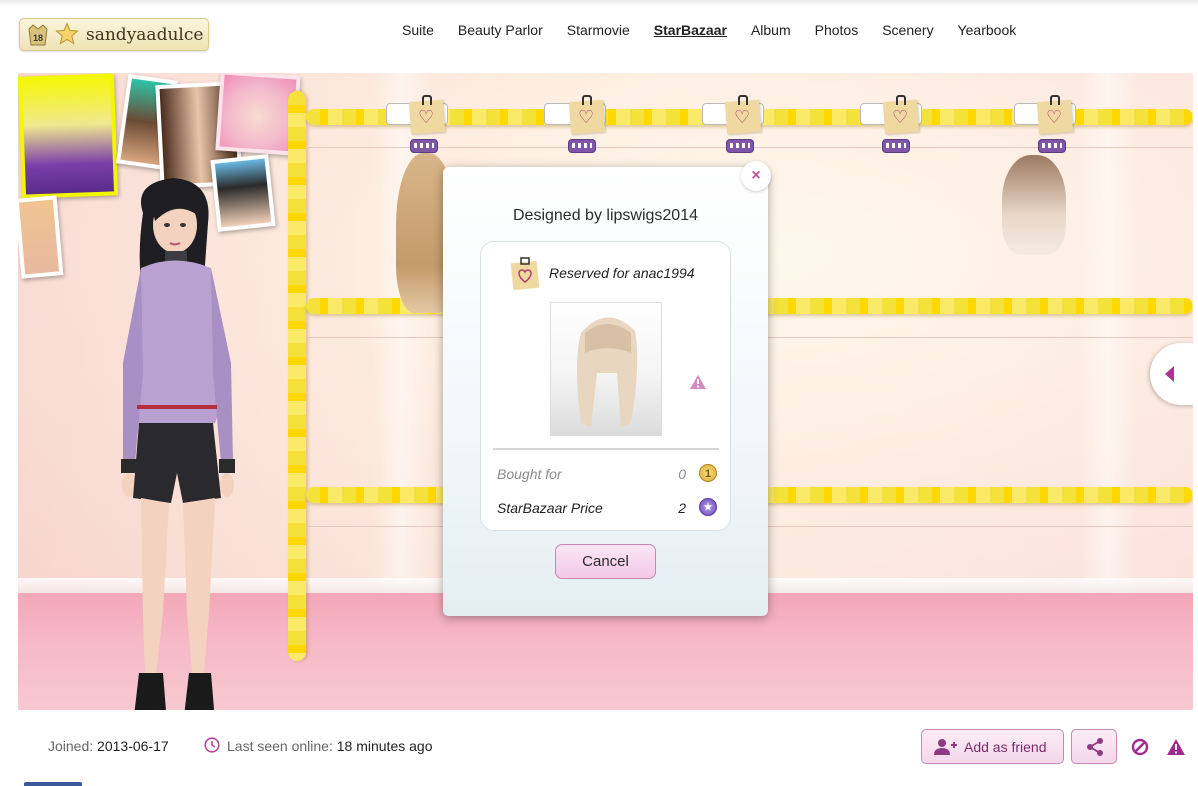  Describe the element at coordinates (682, 474) in the screenshot. I see `bought-for-value: 0` at that location.